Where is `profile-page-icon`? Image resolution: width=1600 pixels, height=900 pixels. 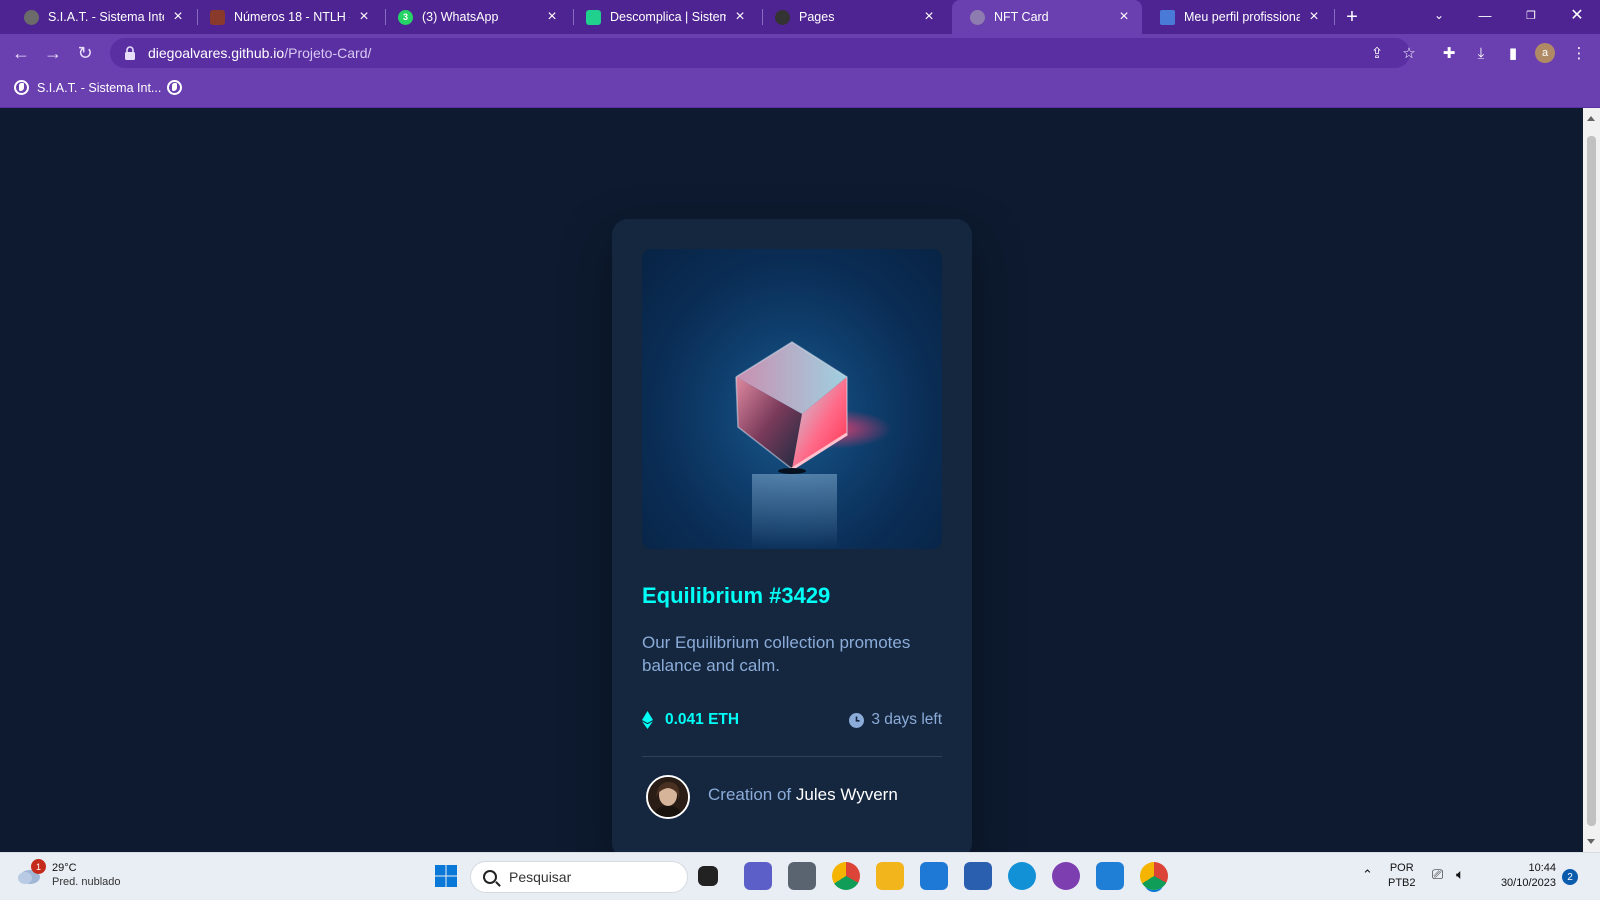
profile-page-icon is located at coordinates (1167, 17).